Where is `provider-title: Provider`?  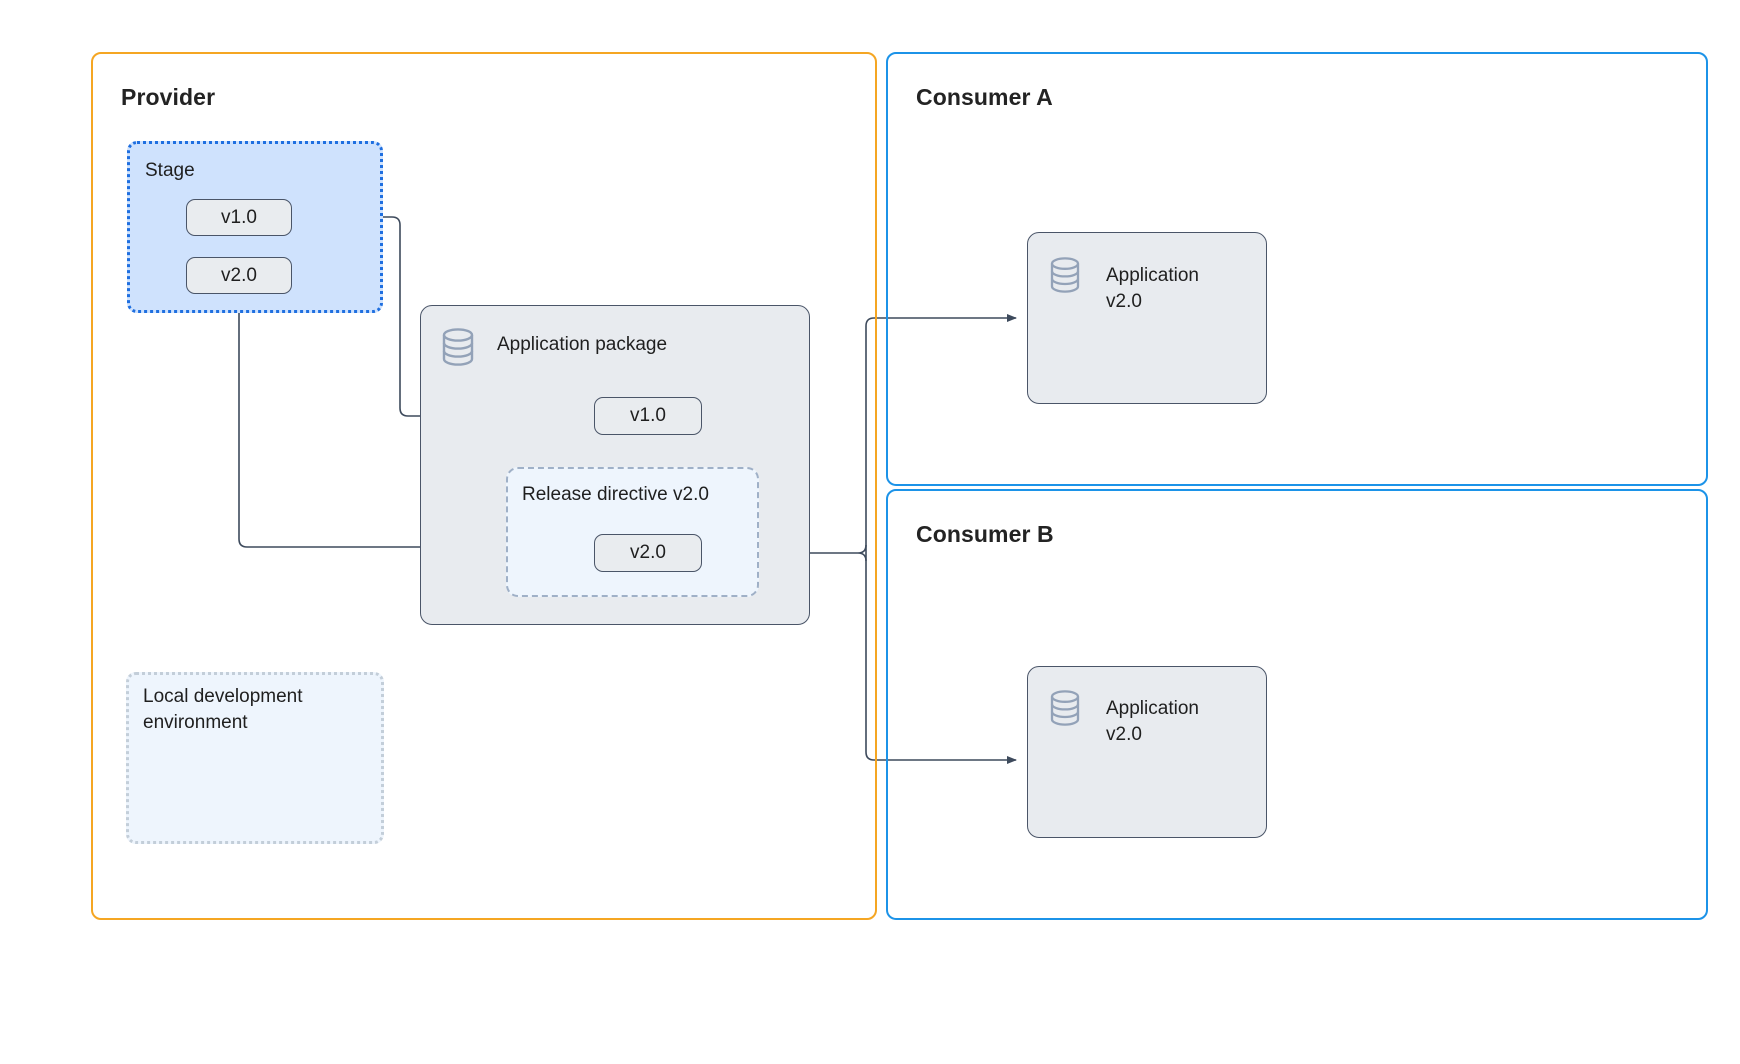 provider-title: Provider is located at coordinates (168, 97).